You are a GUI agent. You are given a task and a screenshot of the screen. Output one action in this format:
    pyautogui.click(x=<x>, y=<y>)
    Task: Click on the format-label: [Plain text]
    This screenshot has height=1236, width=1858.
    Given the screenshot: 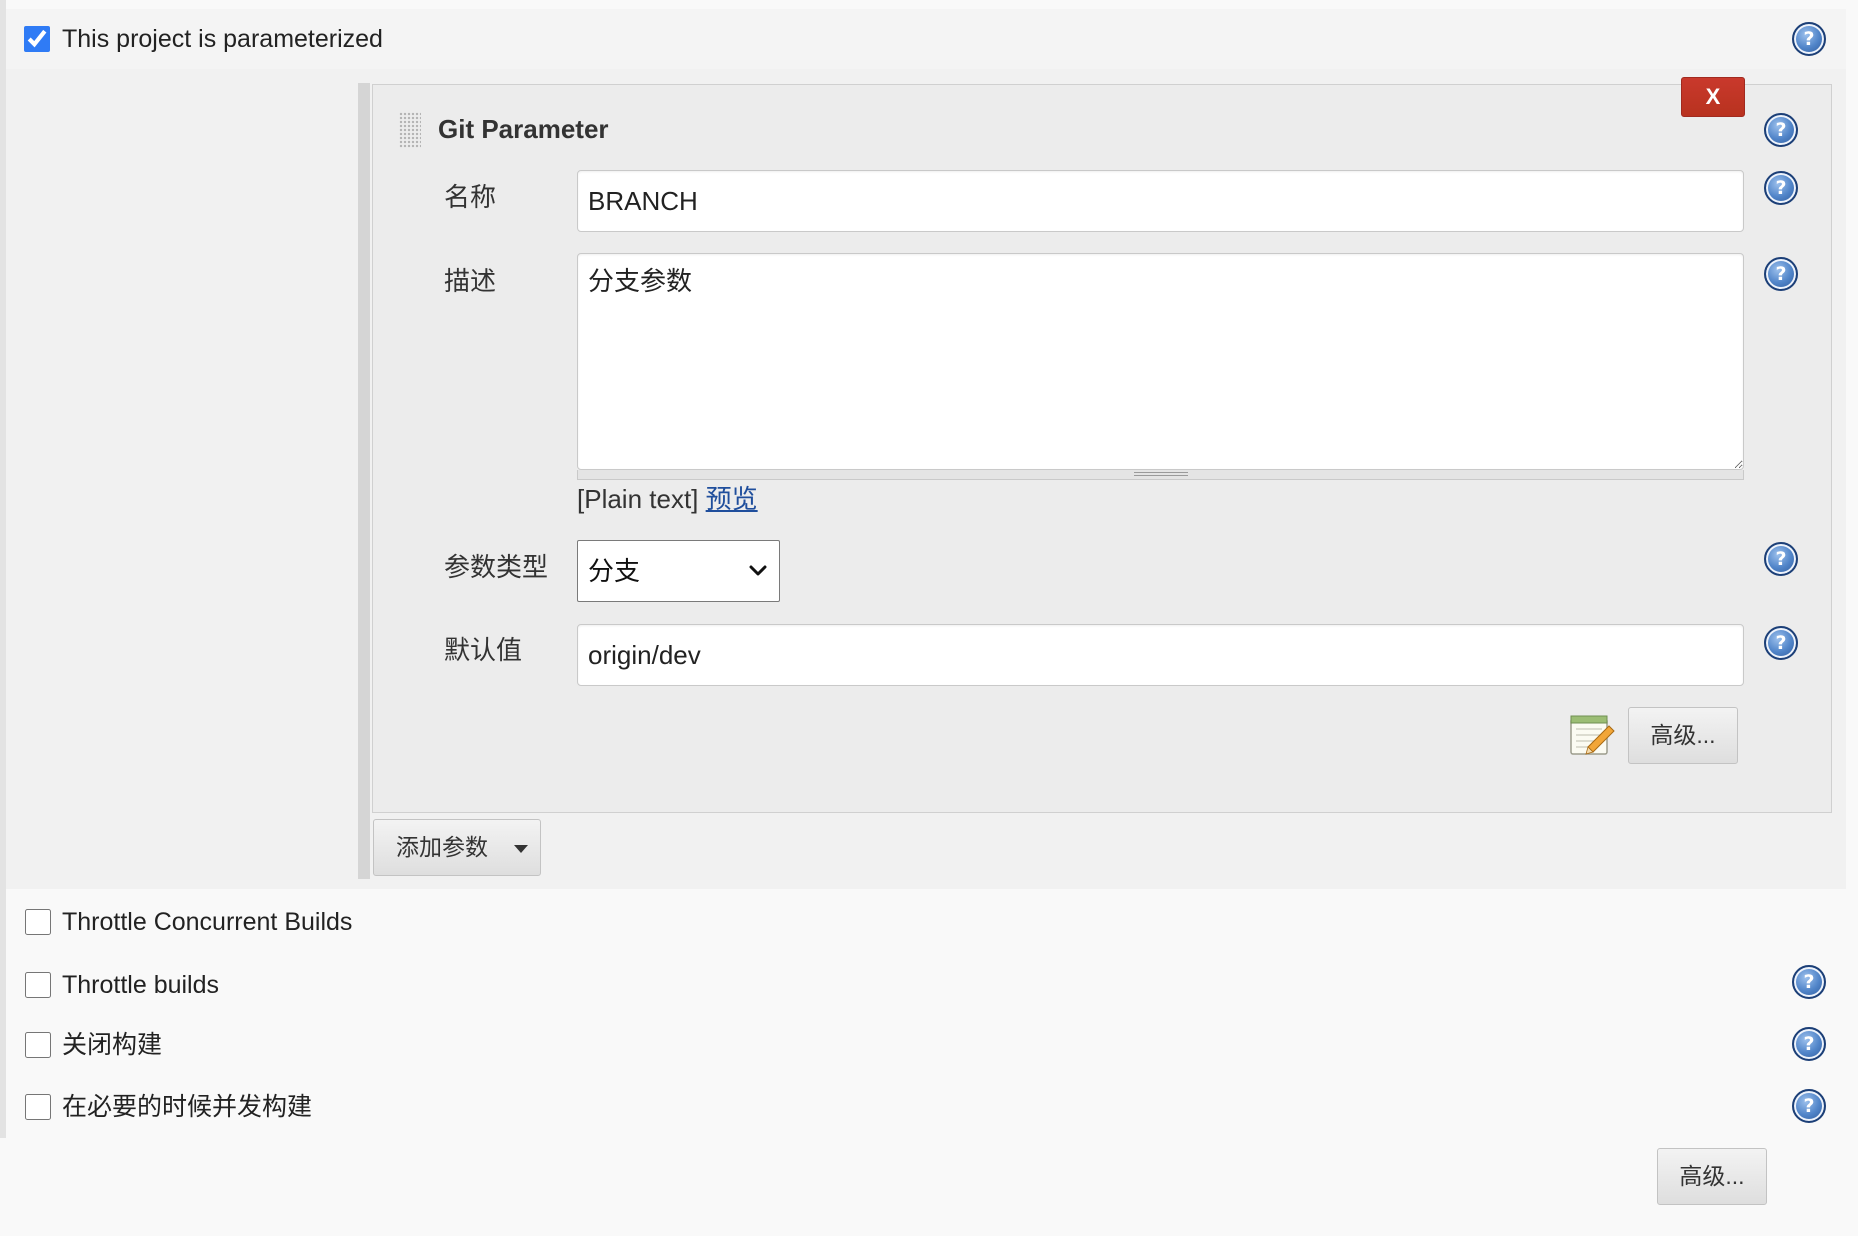 What is the action you would take?
    pyautogui.click(x=638, y=499)
    